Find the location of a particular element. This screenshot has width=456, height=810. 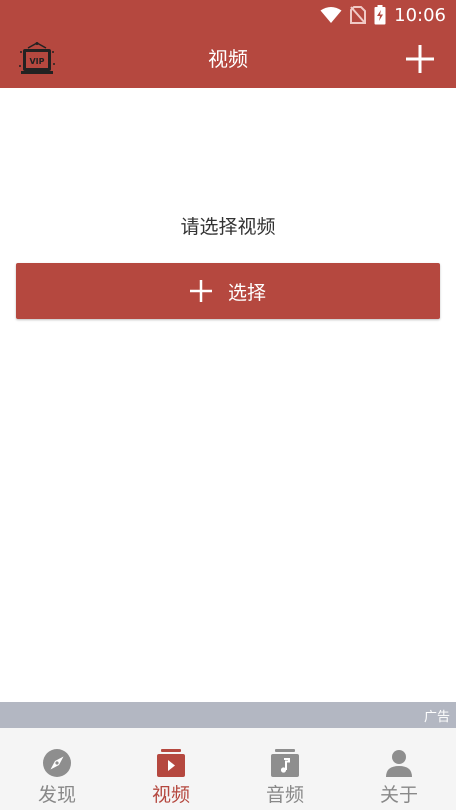

app-bar: VIP 视频 is located at coordinates (228, 59).